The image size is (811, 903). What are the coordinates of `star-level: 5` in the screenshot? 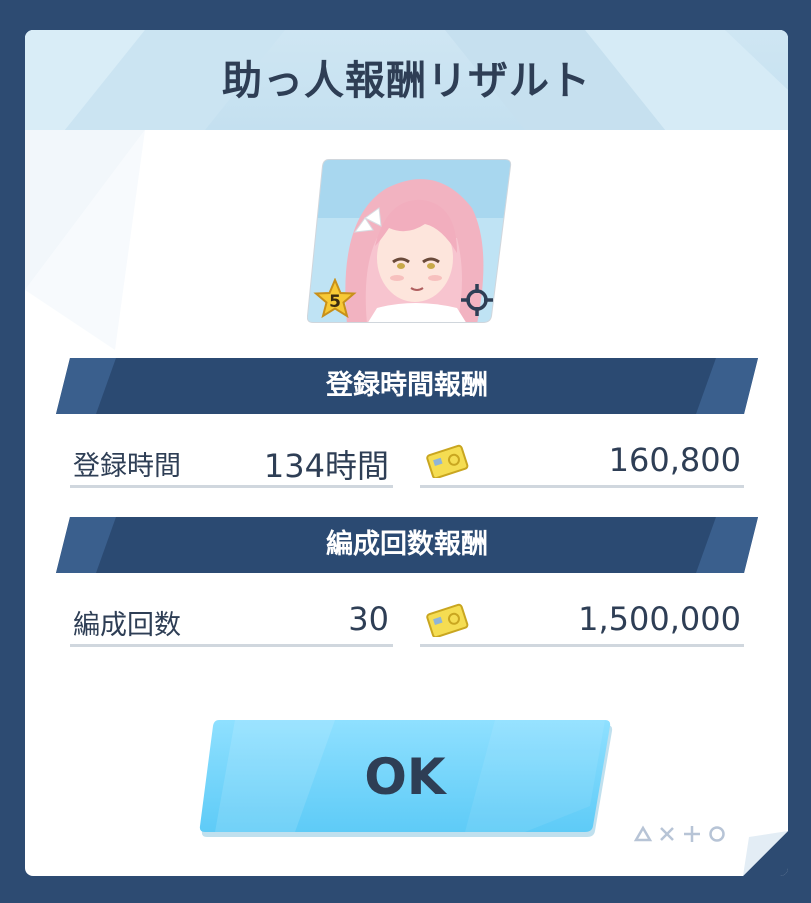 It's located at (335, 302).